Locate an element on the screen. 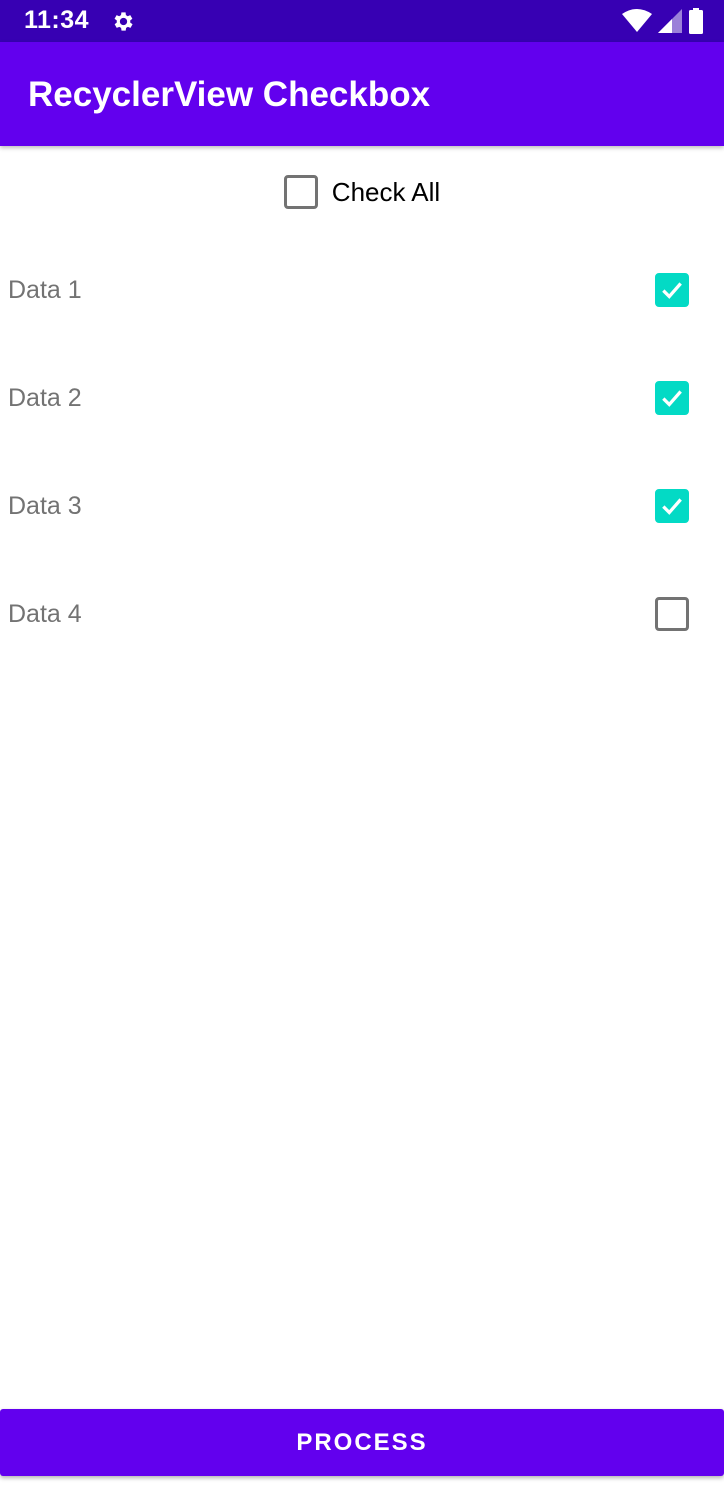  status-icons is located at coordinates (663, 21).